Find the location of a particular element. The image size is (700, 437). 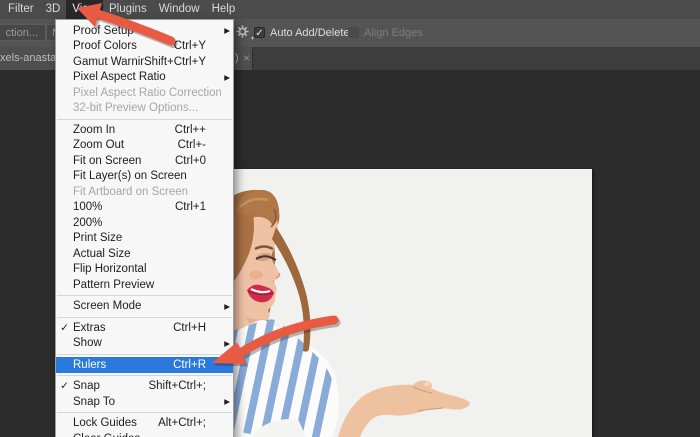

gear-icon: ▾ is located at coordinates (245, 33).